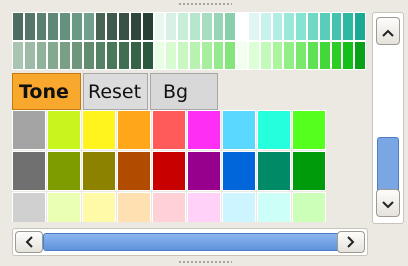  I want to click on tab-bg: Bg, so click(184, 91).